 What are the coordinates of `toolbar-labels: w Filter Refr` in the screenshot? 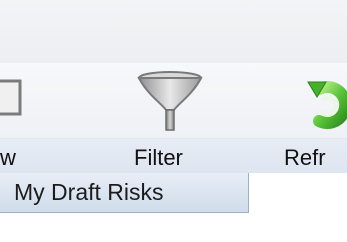 It's located at (173, 156).